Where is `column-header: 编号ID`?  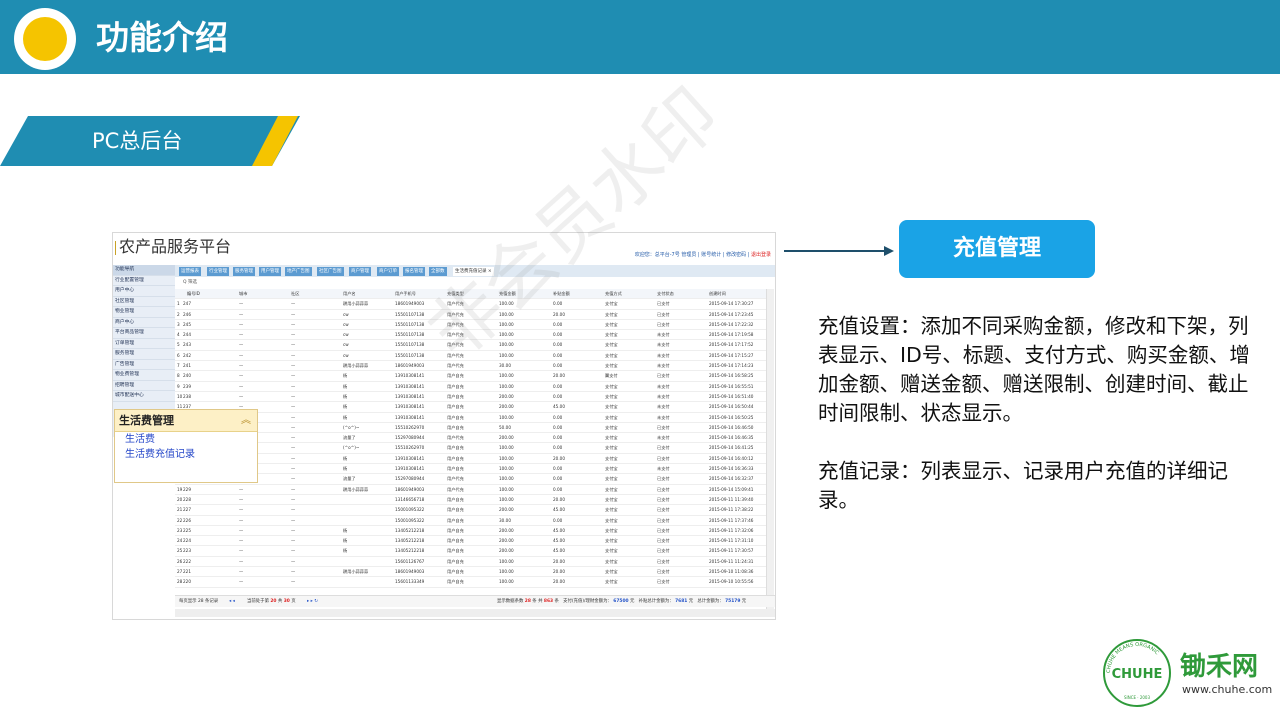
column-header: 编号ID is located at coordinates (193, 294).